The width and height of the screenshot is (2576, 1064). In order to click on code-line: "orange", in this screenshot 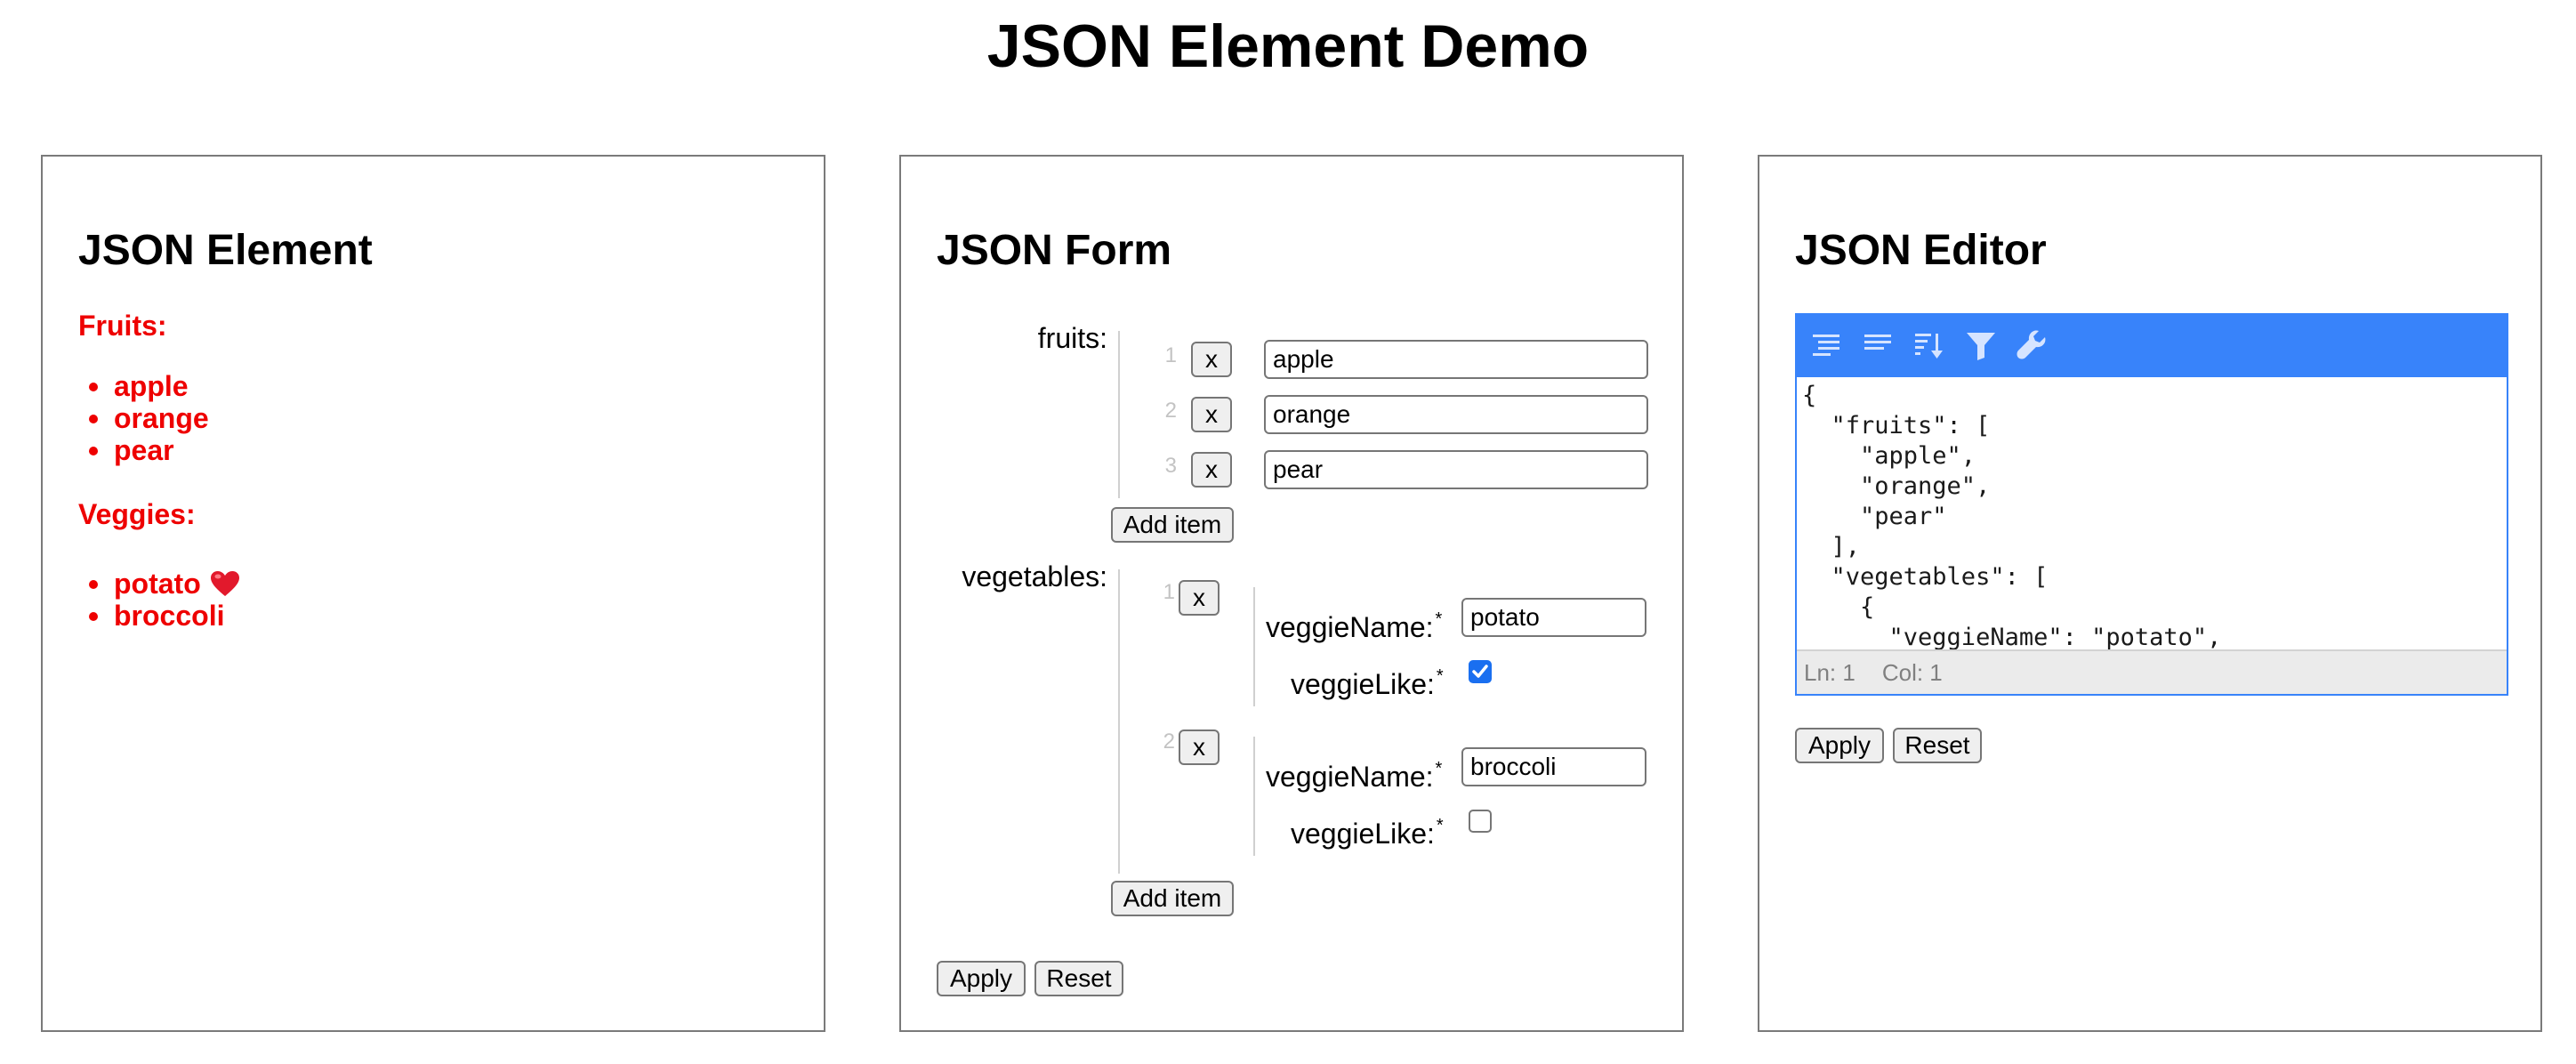, I will do `click(1896, 486)`.